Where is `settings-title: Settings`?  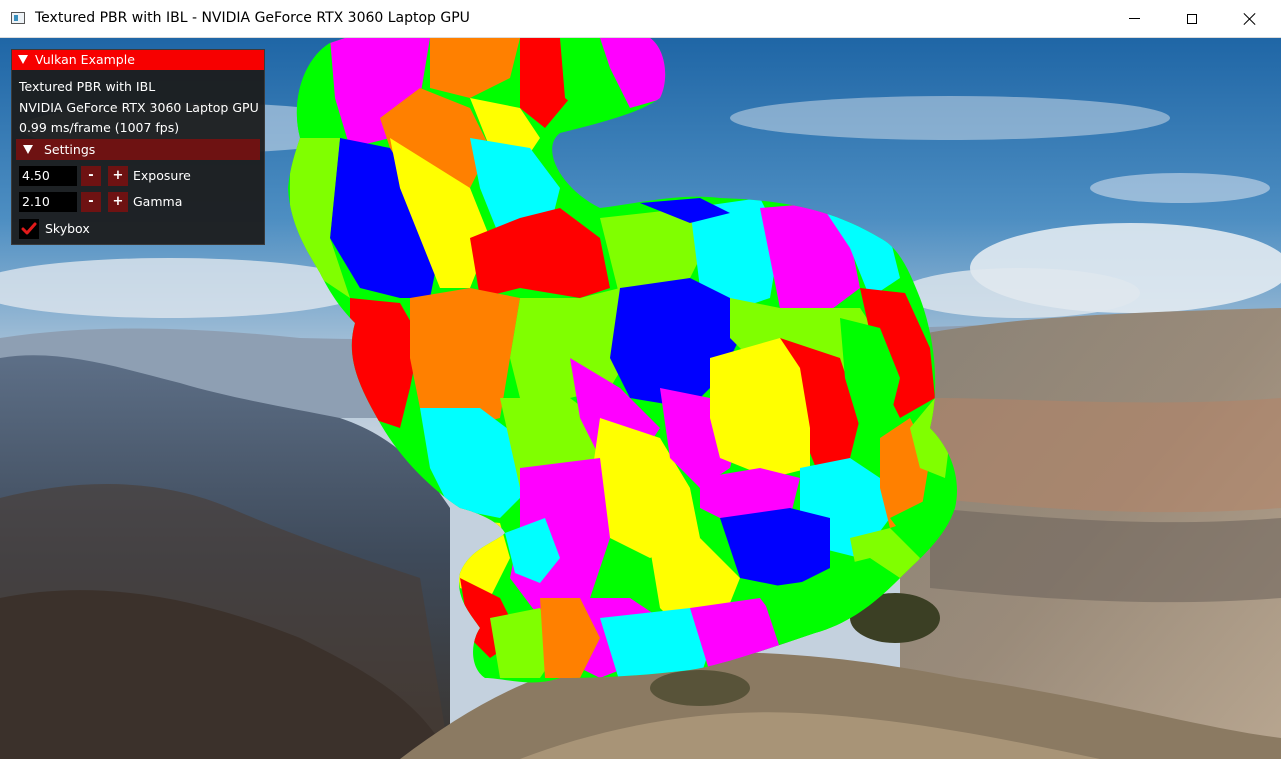 settings-title: Settings is located at coordinates (70, 149).